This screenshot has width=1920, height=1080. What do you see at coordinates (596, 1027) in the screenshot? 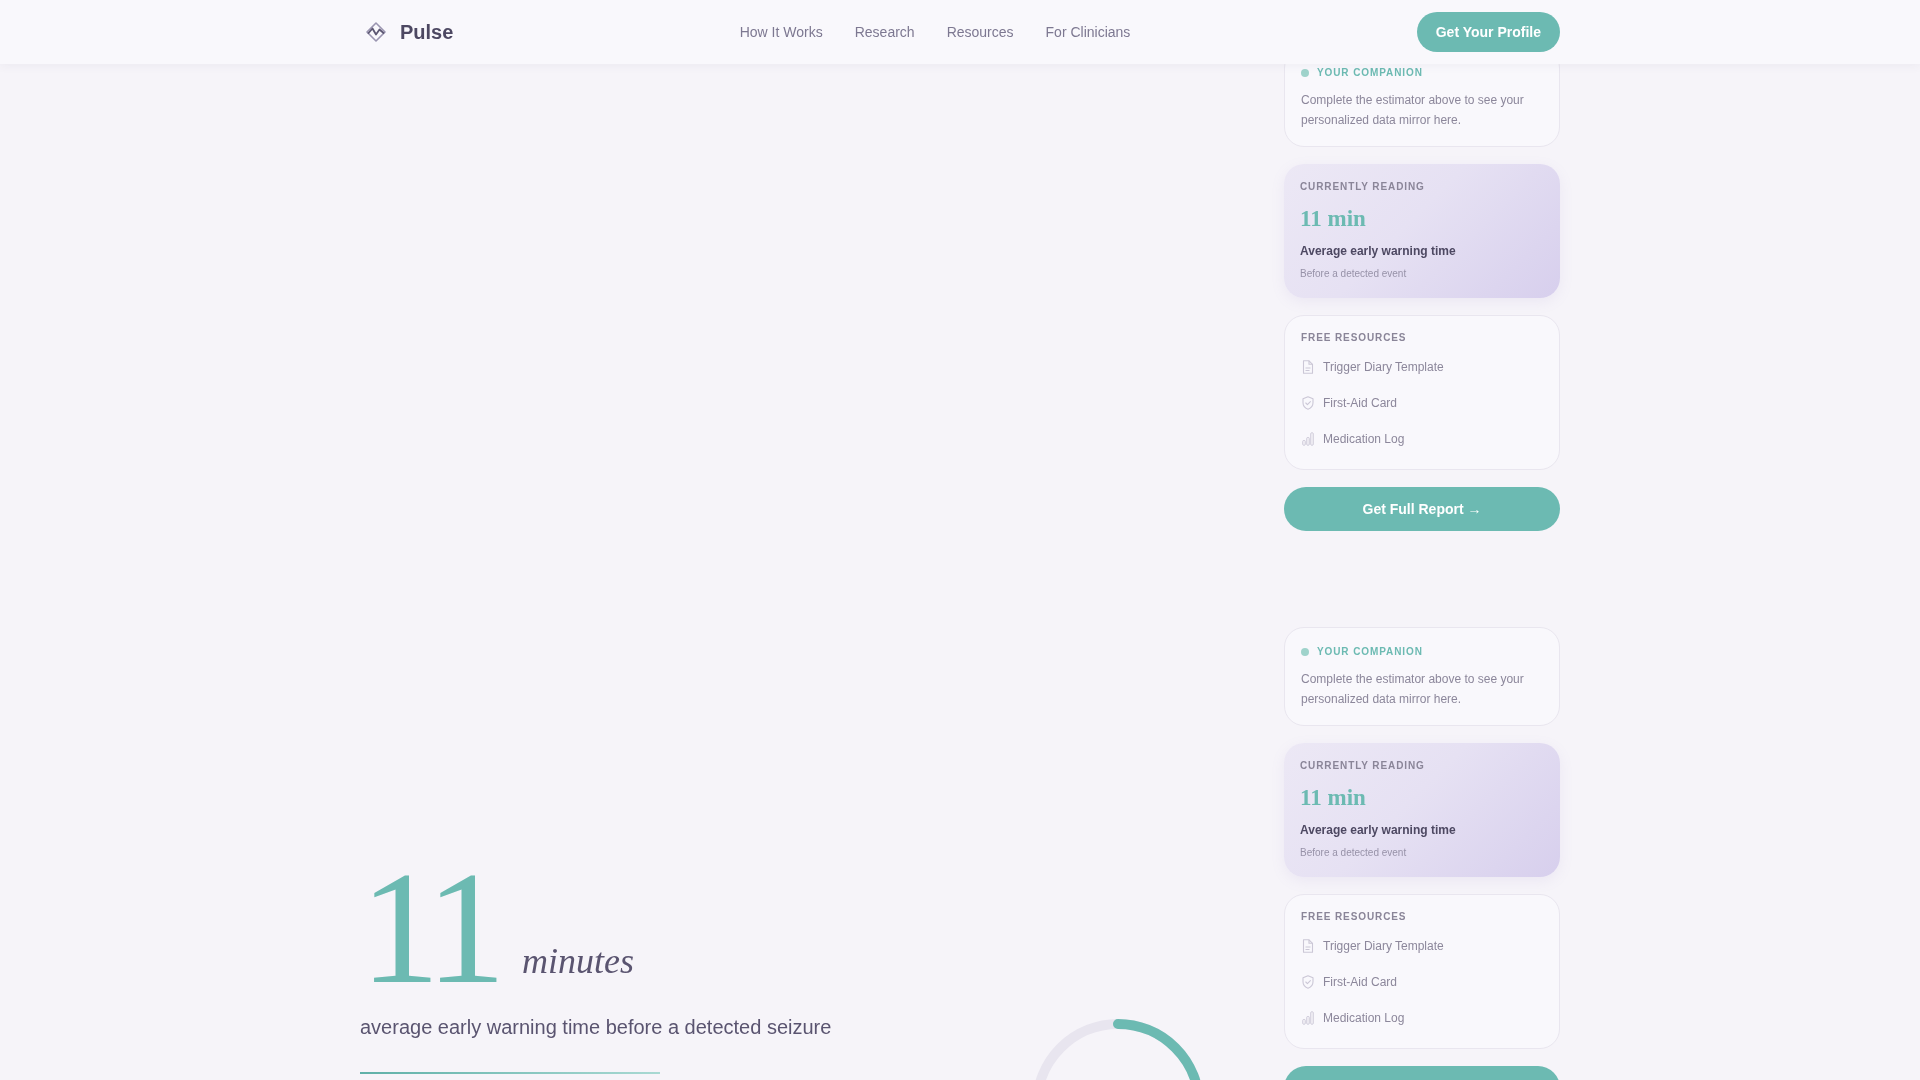
I see `stat-caption: average early warning time before a detected seizure` at bounding box center [596, 1027].